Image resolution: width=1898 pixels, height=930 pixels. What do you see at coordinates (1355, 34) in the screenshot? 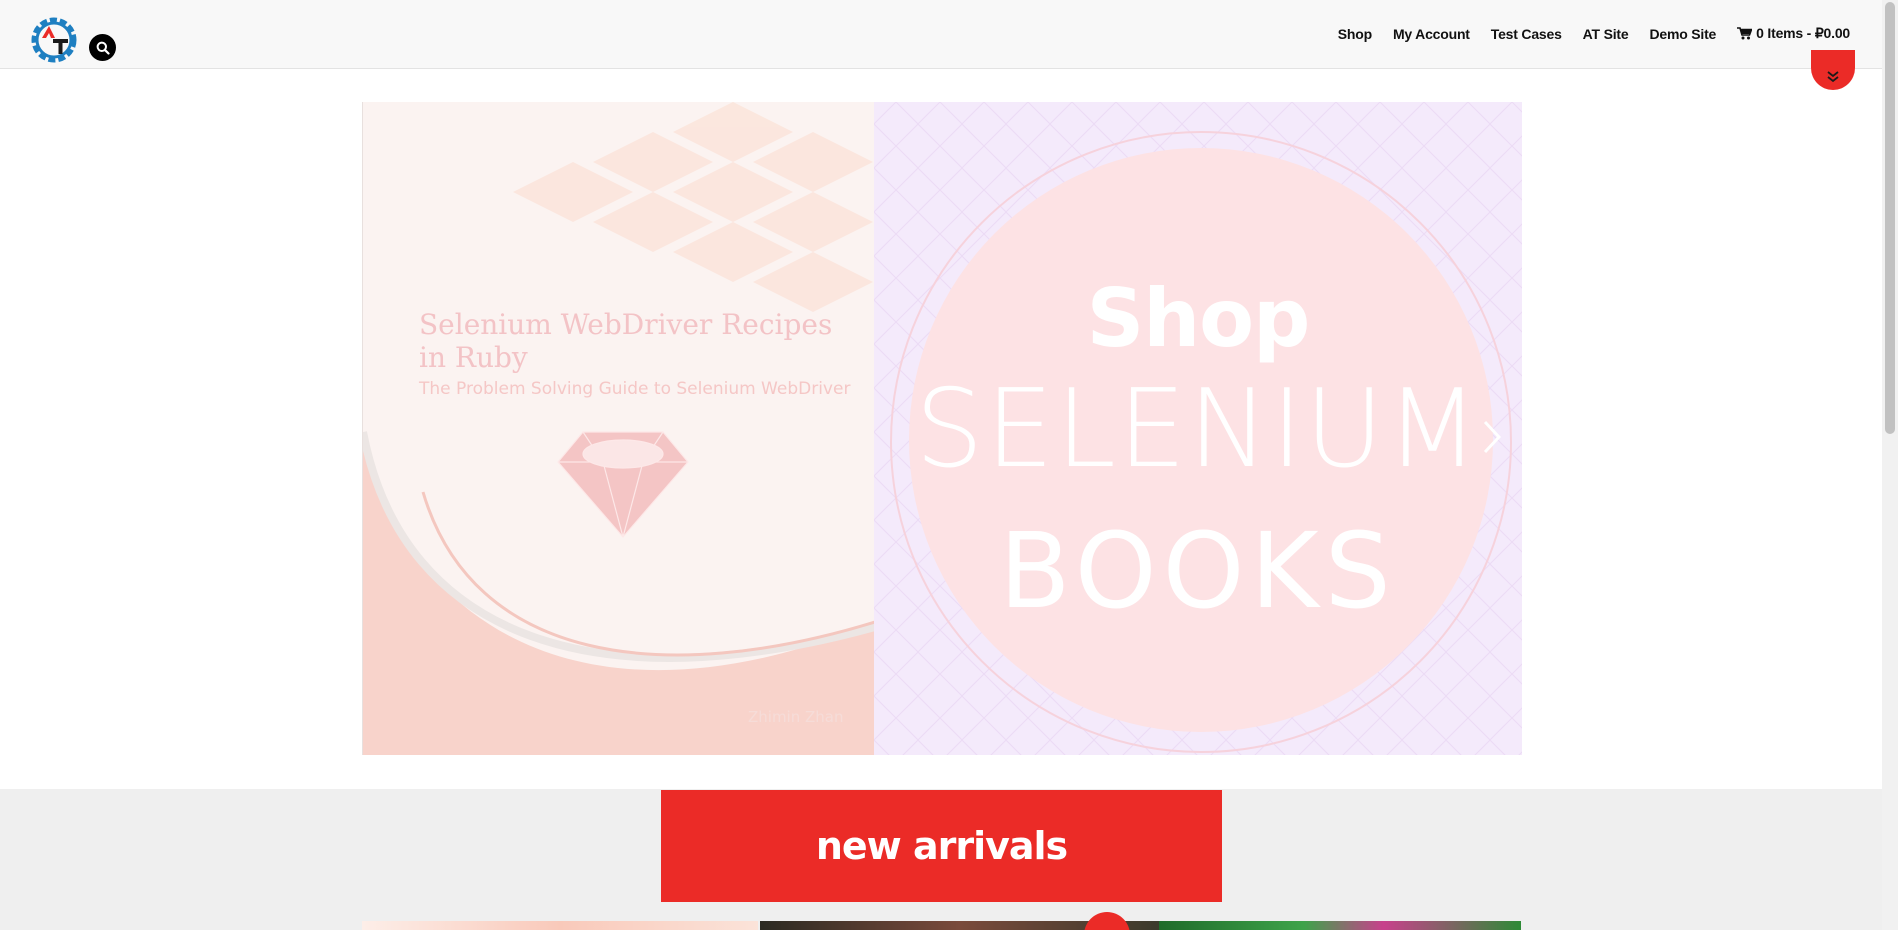
I see `nav-shop: Shop` at bounding box center [1355, 34].